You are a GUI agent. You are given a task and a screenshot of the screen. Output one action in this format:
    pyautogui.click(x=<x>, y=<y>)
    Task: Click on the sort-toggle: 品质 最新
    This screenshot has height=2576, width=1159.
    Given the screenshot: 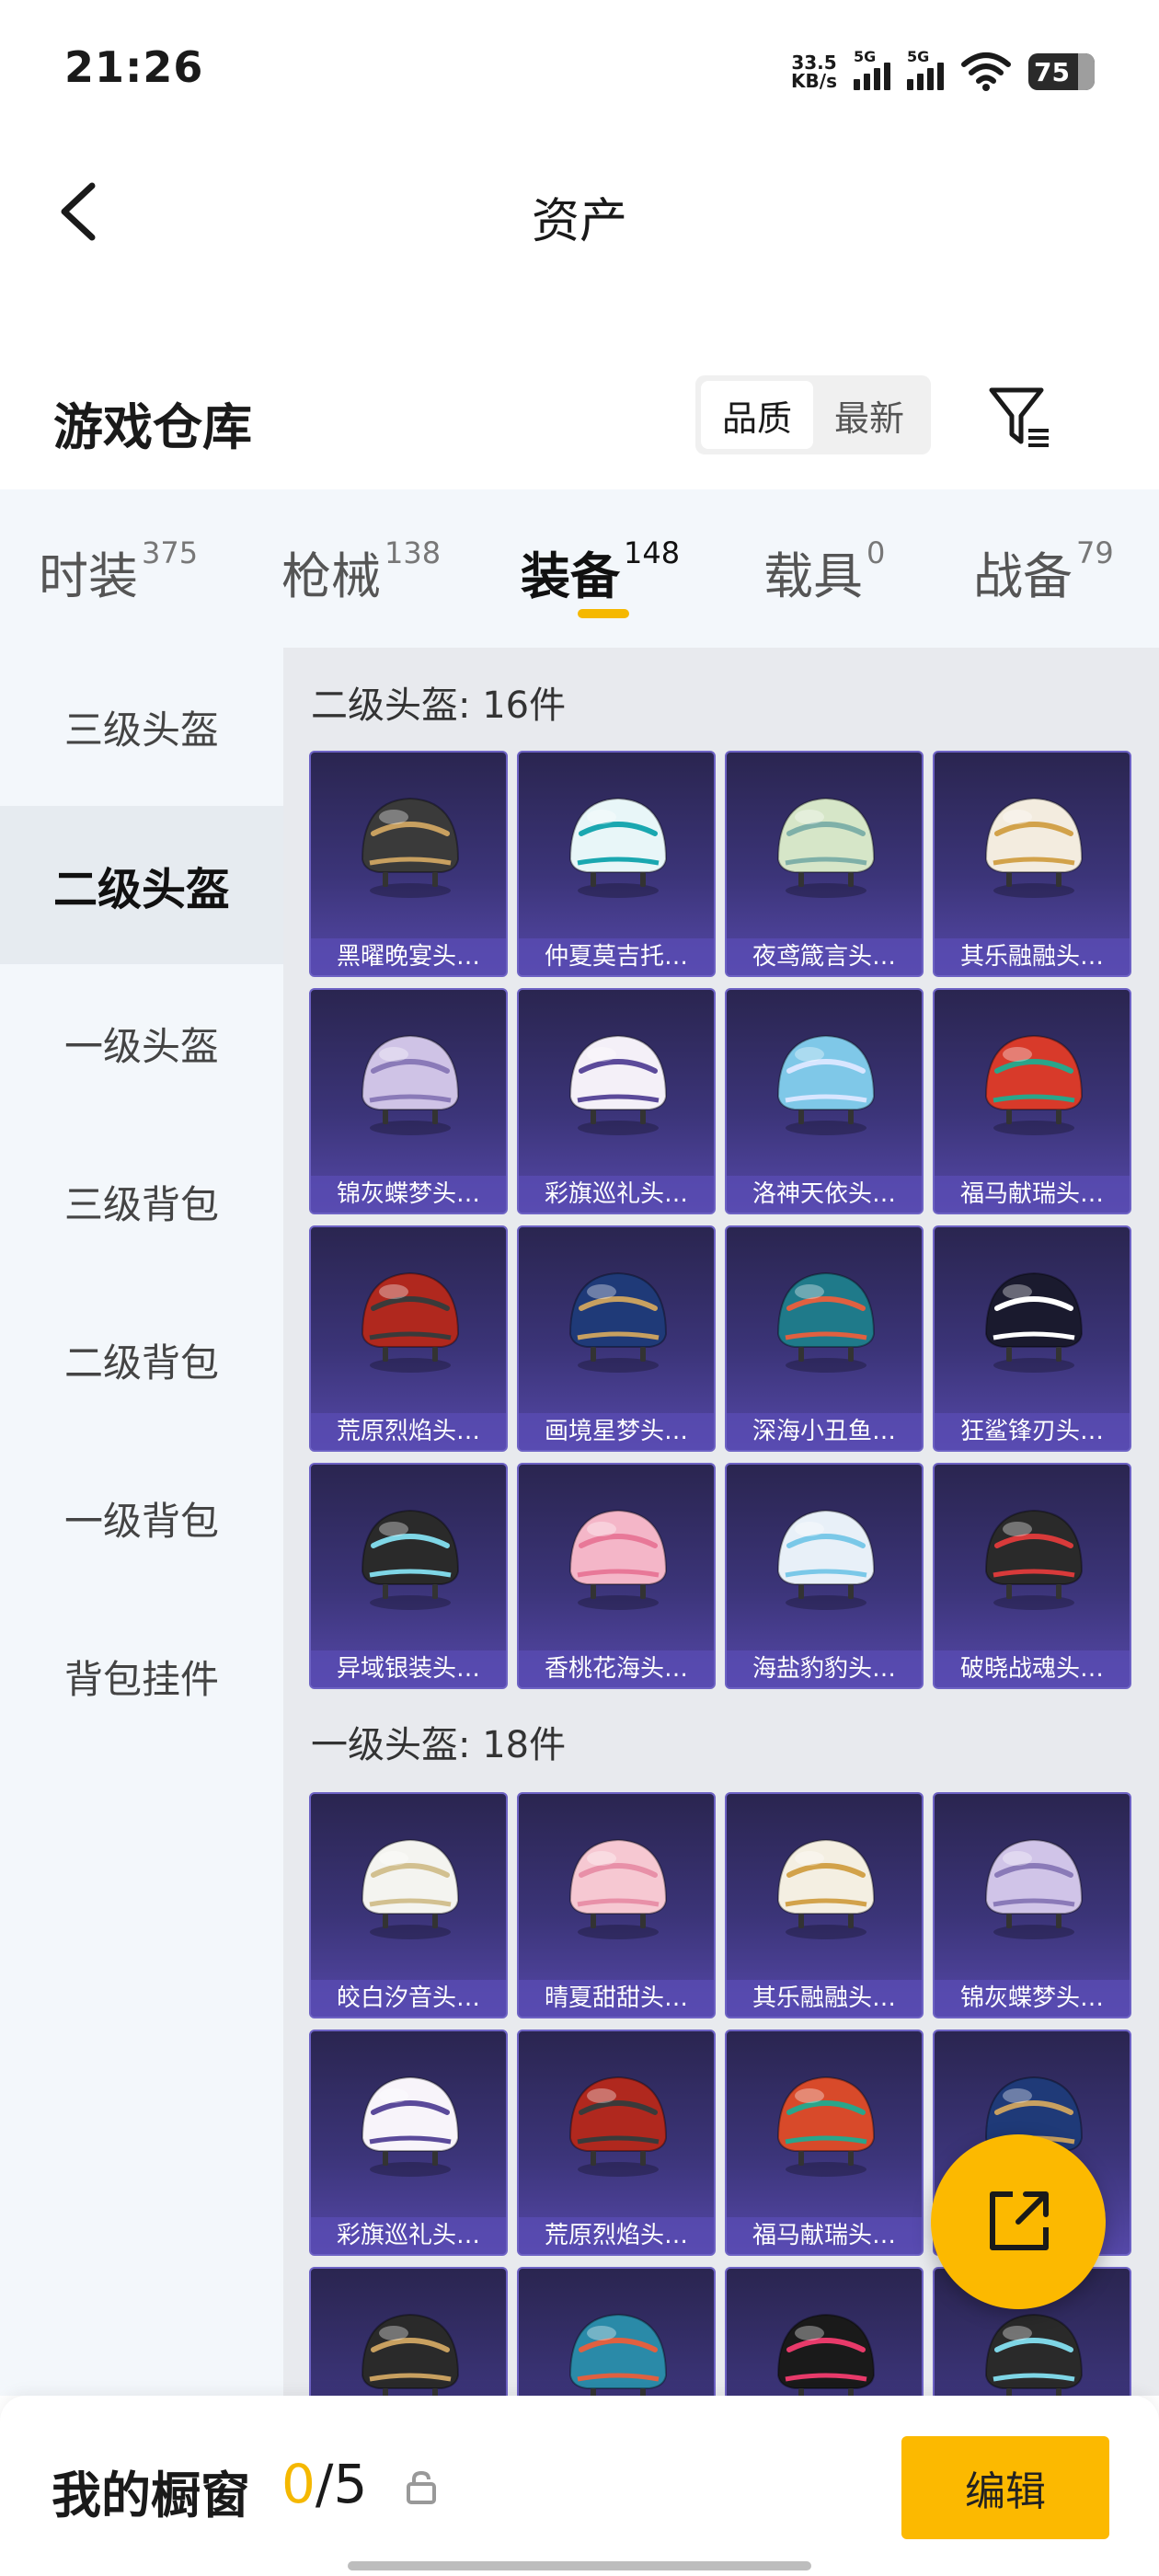 What is the action you would take?
    pyautogui.click(x=813, y=414)
    